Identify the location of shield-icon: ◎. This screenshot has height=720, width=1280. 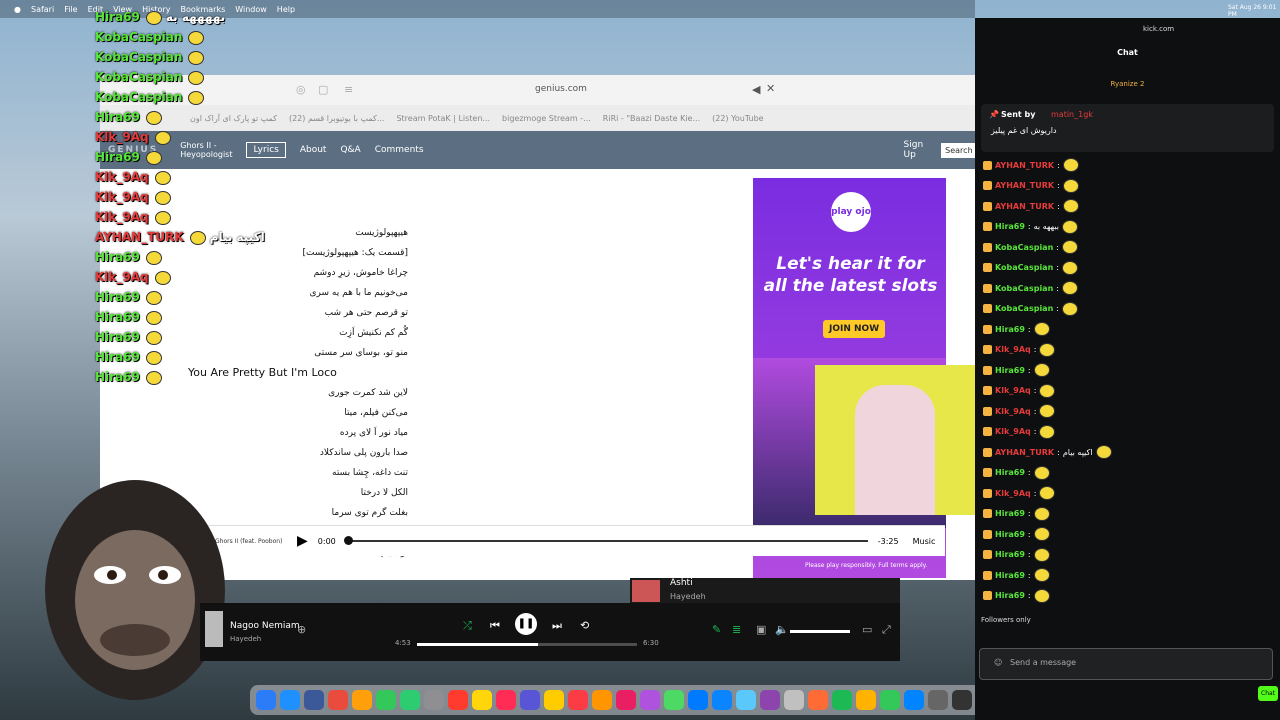
(301, 89).